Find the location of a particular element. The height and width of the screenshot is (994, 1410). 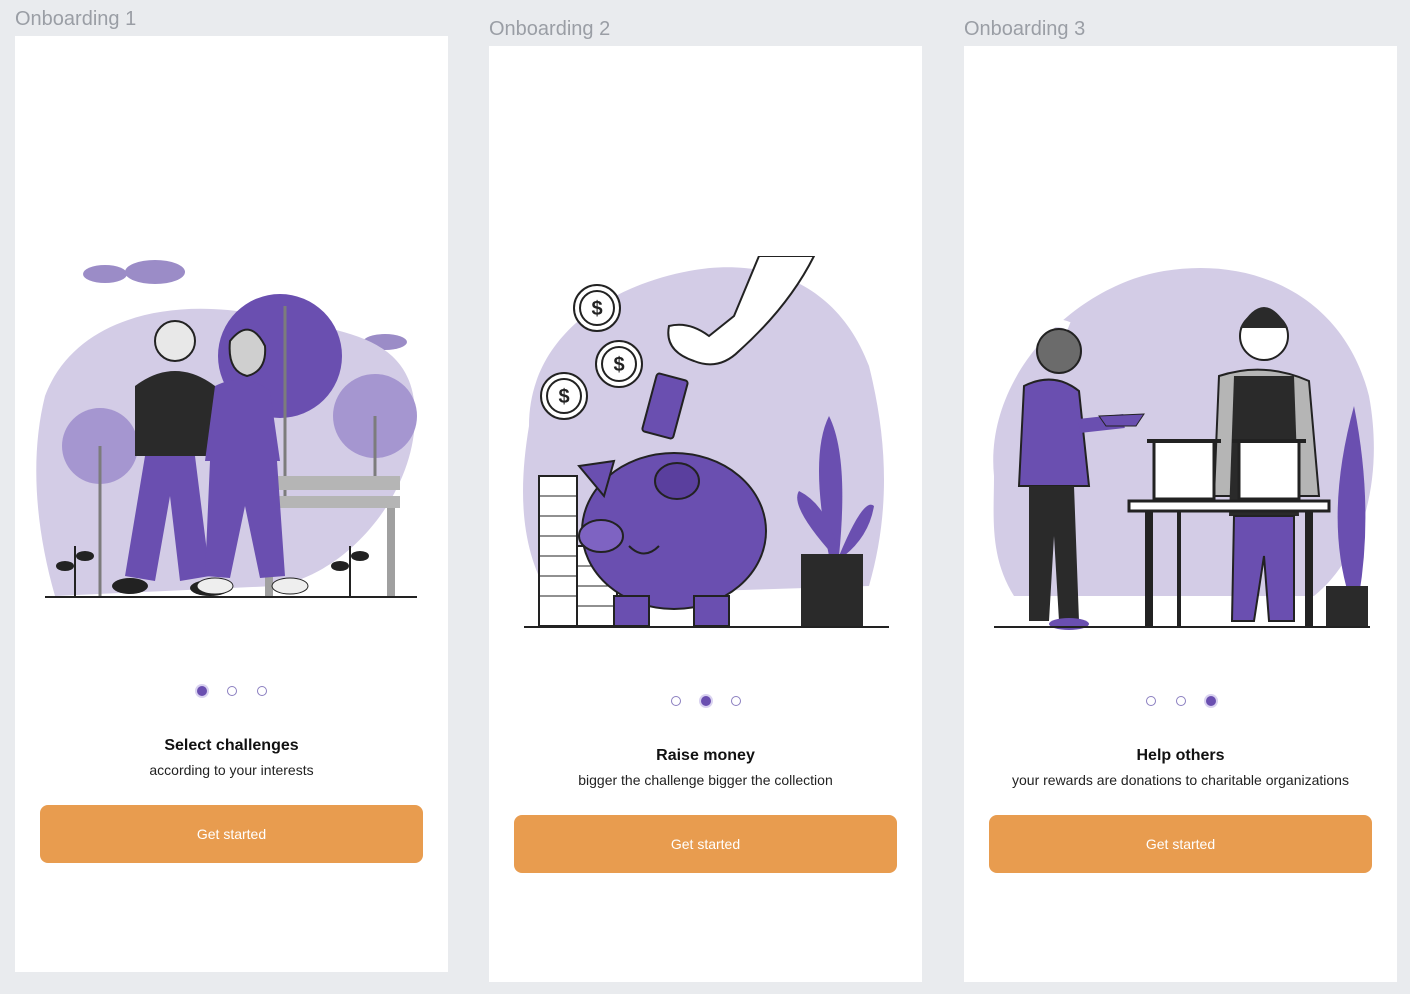

onboarding-subtitle: according to your interests is located at coordinates (231, 770).